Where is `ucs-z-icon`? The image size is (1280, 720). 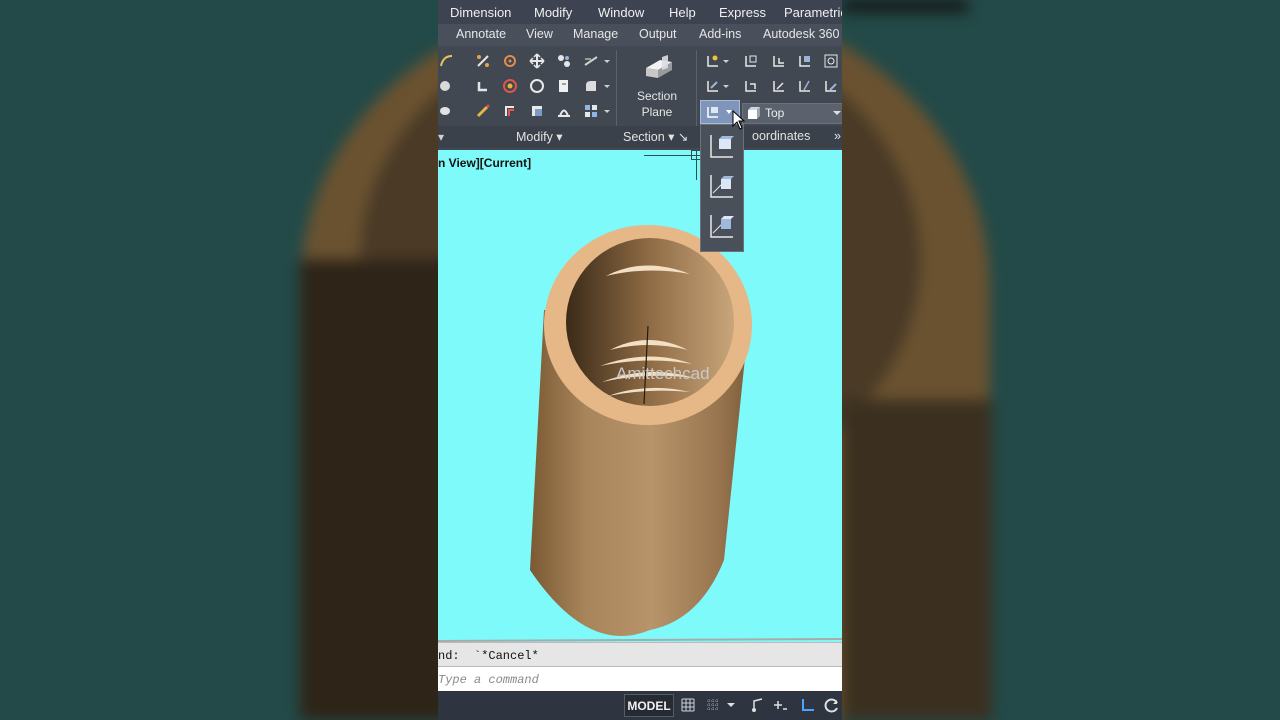 ucs-z-icon is located at coordinates (831, 86).